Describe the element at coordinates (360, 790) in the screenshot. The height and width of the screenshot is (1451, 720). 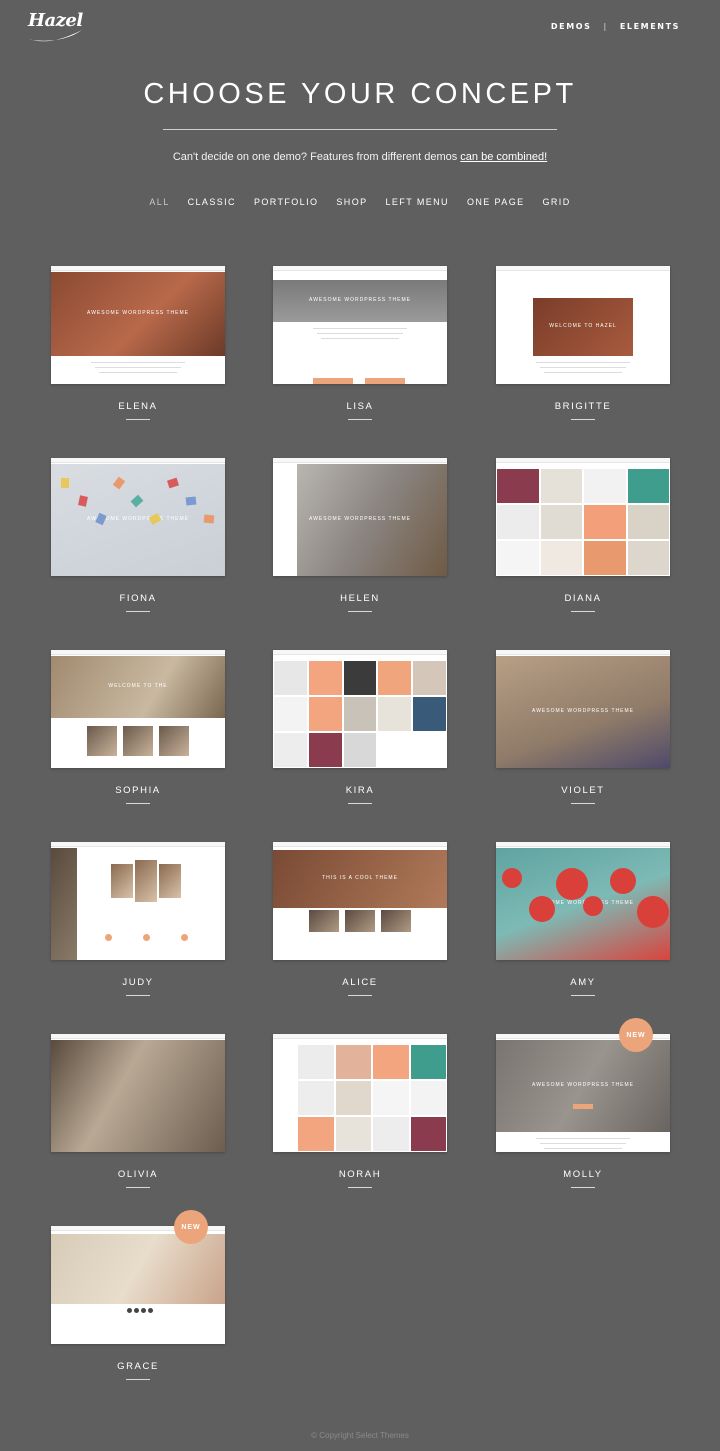
I see `demo-label-kira: KIRA` at that location.